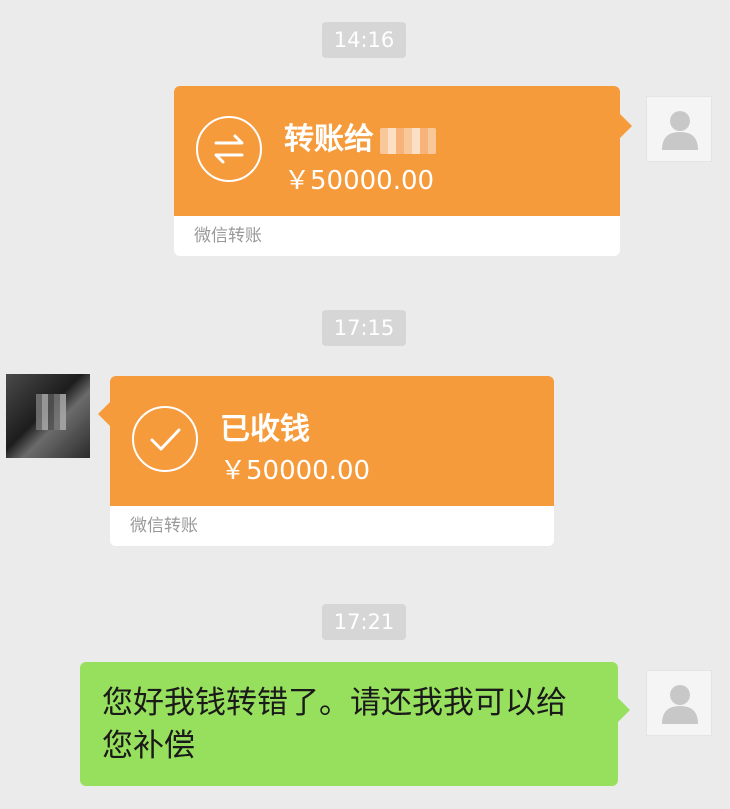 This screenshot has width=730, height=809. I want to click on transfer-sent-card: 转账给 ￥50000.00 微信转账, so click(403, 171).